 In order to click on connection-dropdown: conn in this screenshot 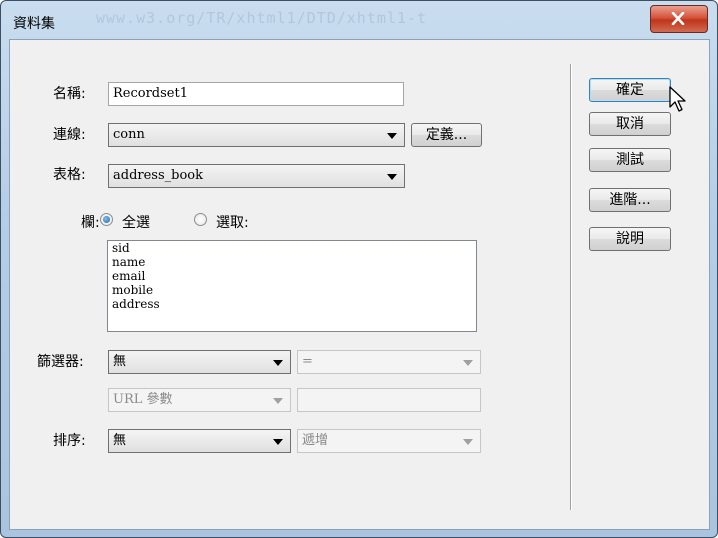, I will do `click(256, 135)`.